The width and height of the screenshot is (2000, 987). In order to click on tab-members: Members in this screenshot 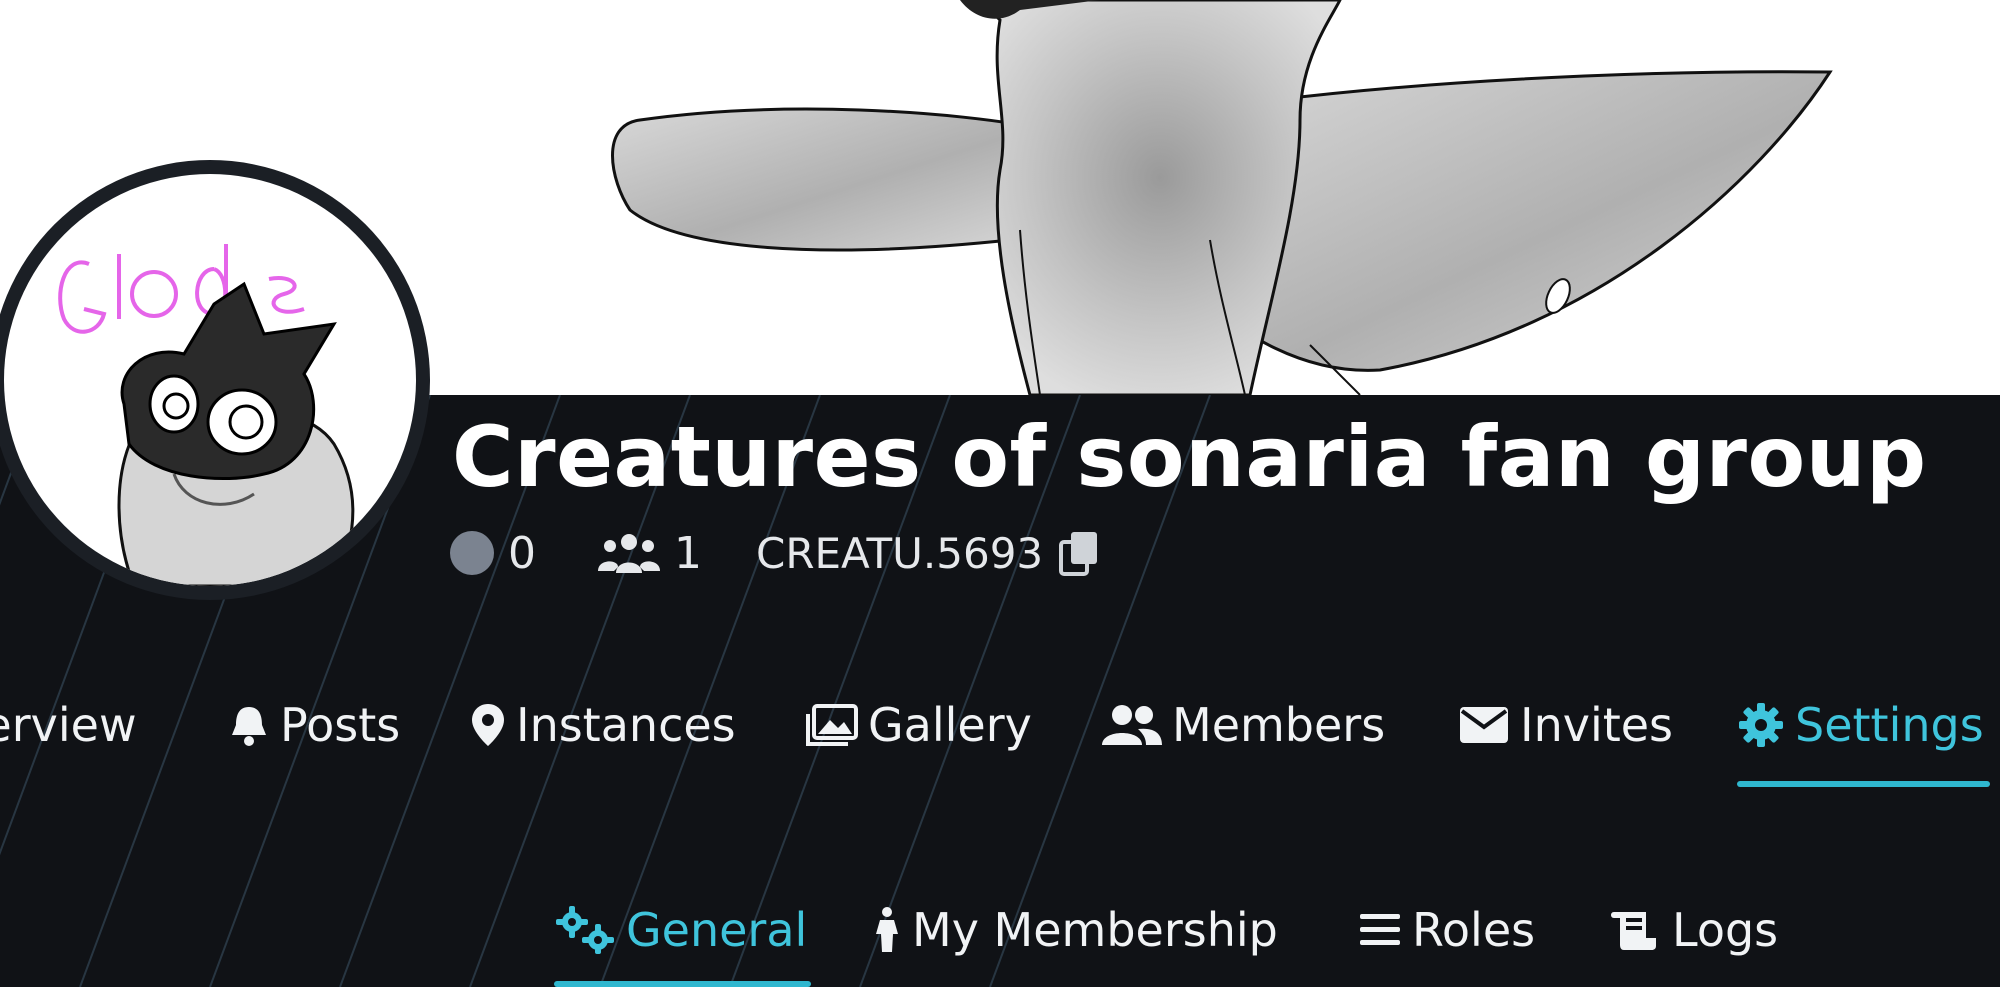, I will do `click(1242, 725)`.